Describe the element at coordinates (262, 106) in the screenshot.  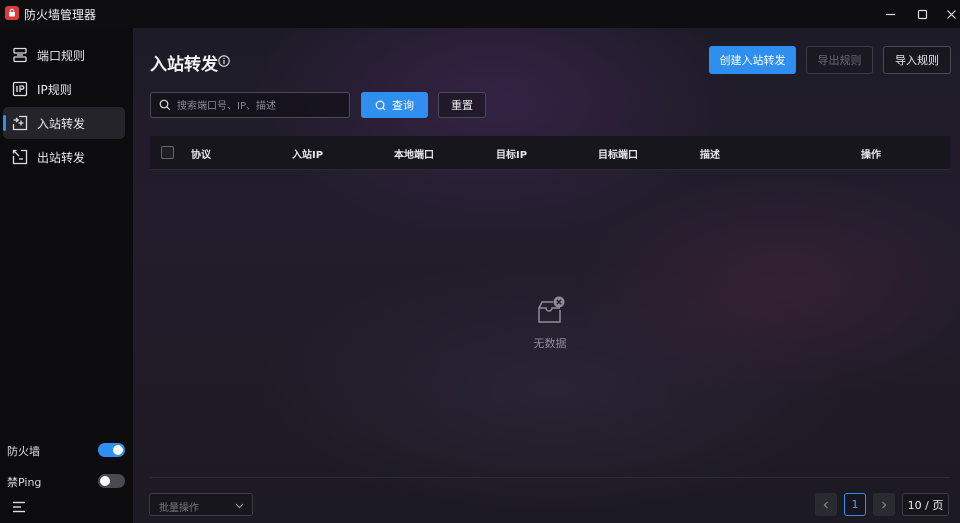
I see `search-input` at that location.